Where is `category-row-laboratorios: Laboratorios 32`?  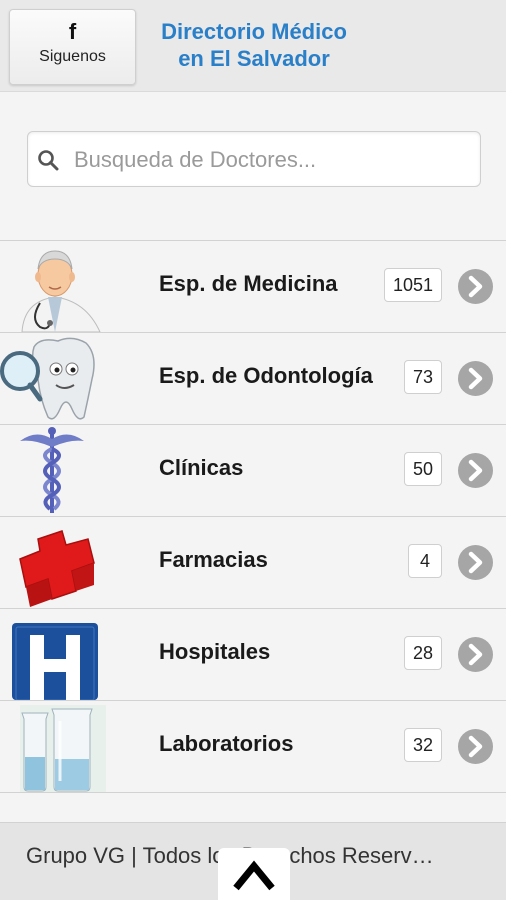
category-row-laboratorios: Laboratorios 32 is located at coordinates (253, 747).